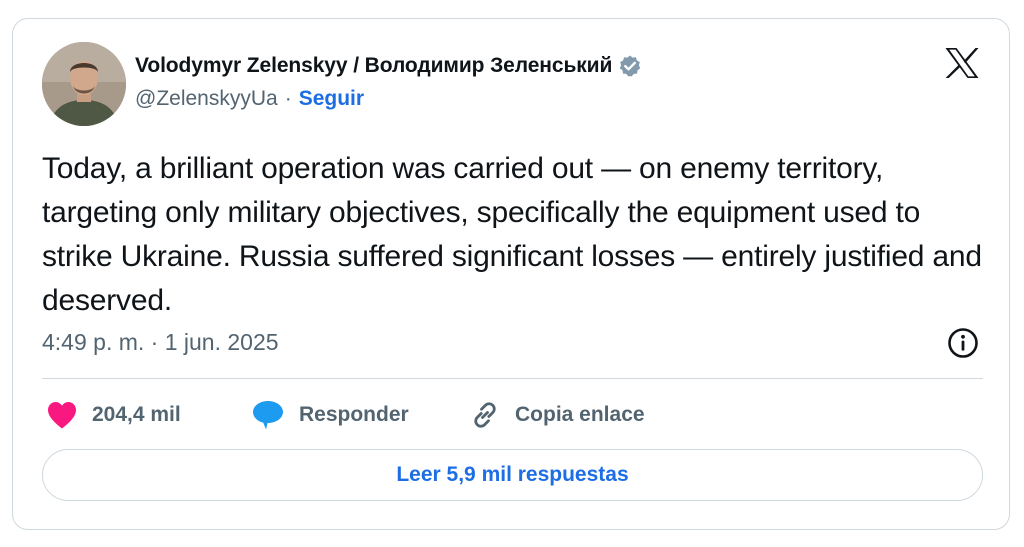 The width and height of the screenshot is (1024, 547). What do you see at coordinates (512, 378) in the screenshot?
I see `divider` at bounding box center [512, 378].